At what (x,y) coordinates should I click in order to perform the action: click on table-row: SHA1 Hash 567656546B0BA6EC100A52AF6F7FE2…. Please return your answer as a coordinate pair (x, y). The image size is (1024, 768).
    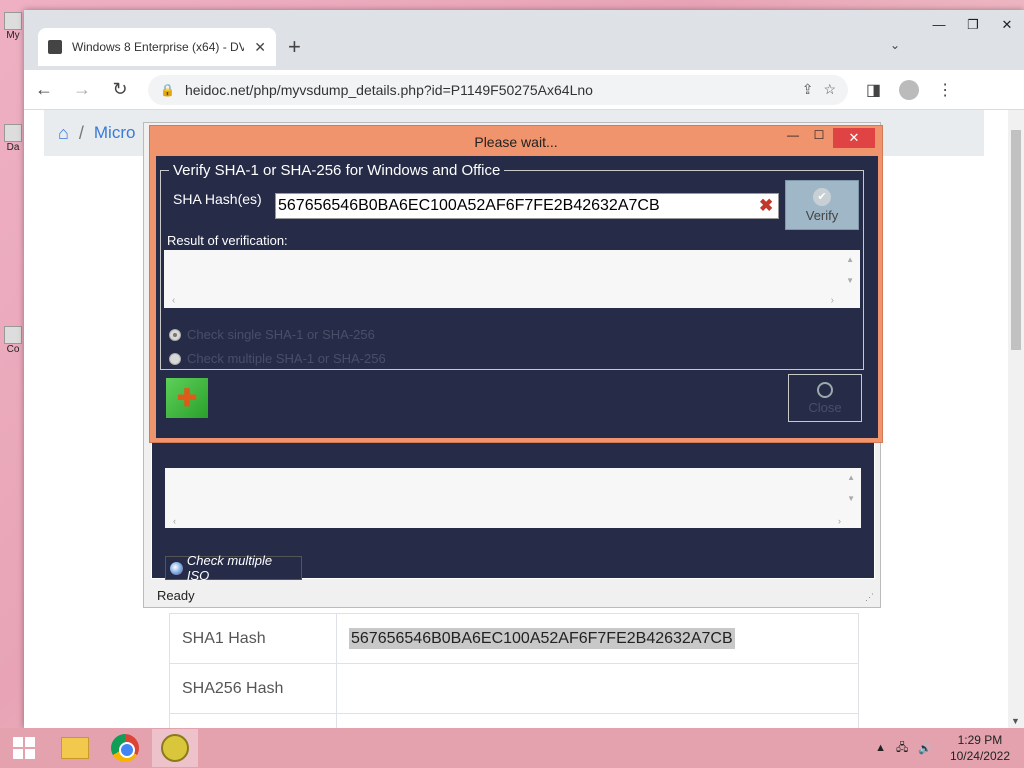
    Looking at the image, I should click on (514, 638).